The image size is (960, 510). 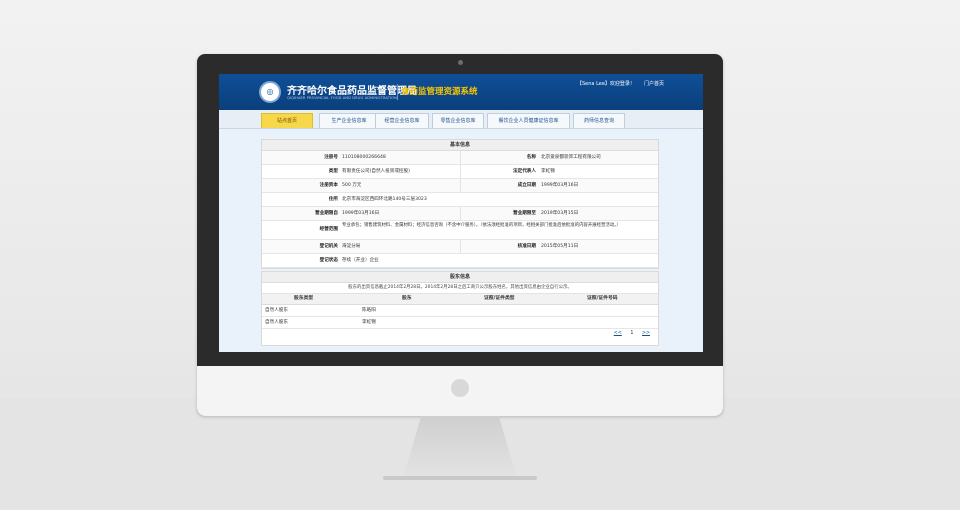 I want to click on camera-icon, so click(x=460, y=62).